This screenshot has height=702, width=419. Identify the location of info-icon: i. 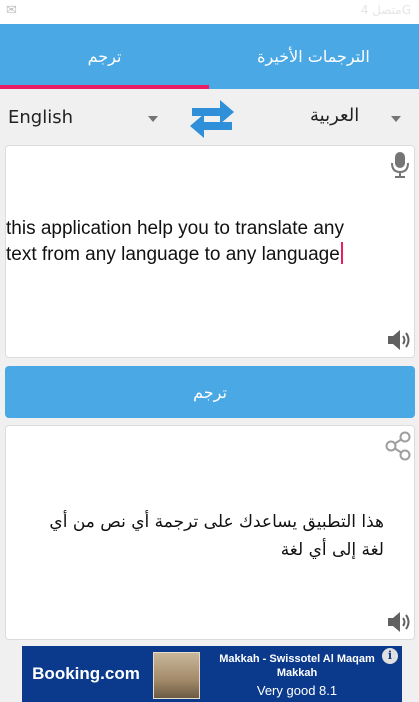
(390, 656).